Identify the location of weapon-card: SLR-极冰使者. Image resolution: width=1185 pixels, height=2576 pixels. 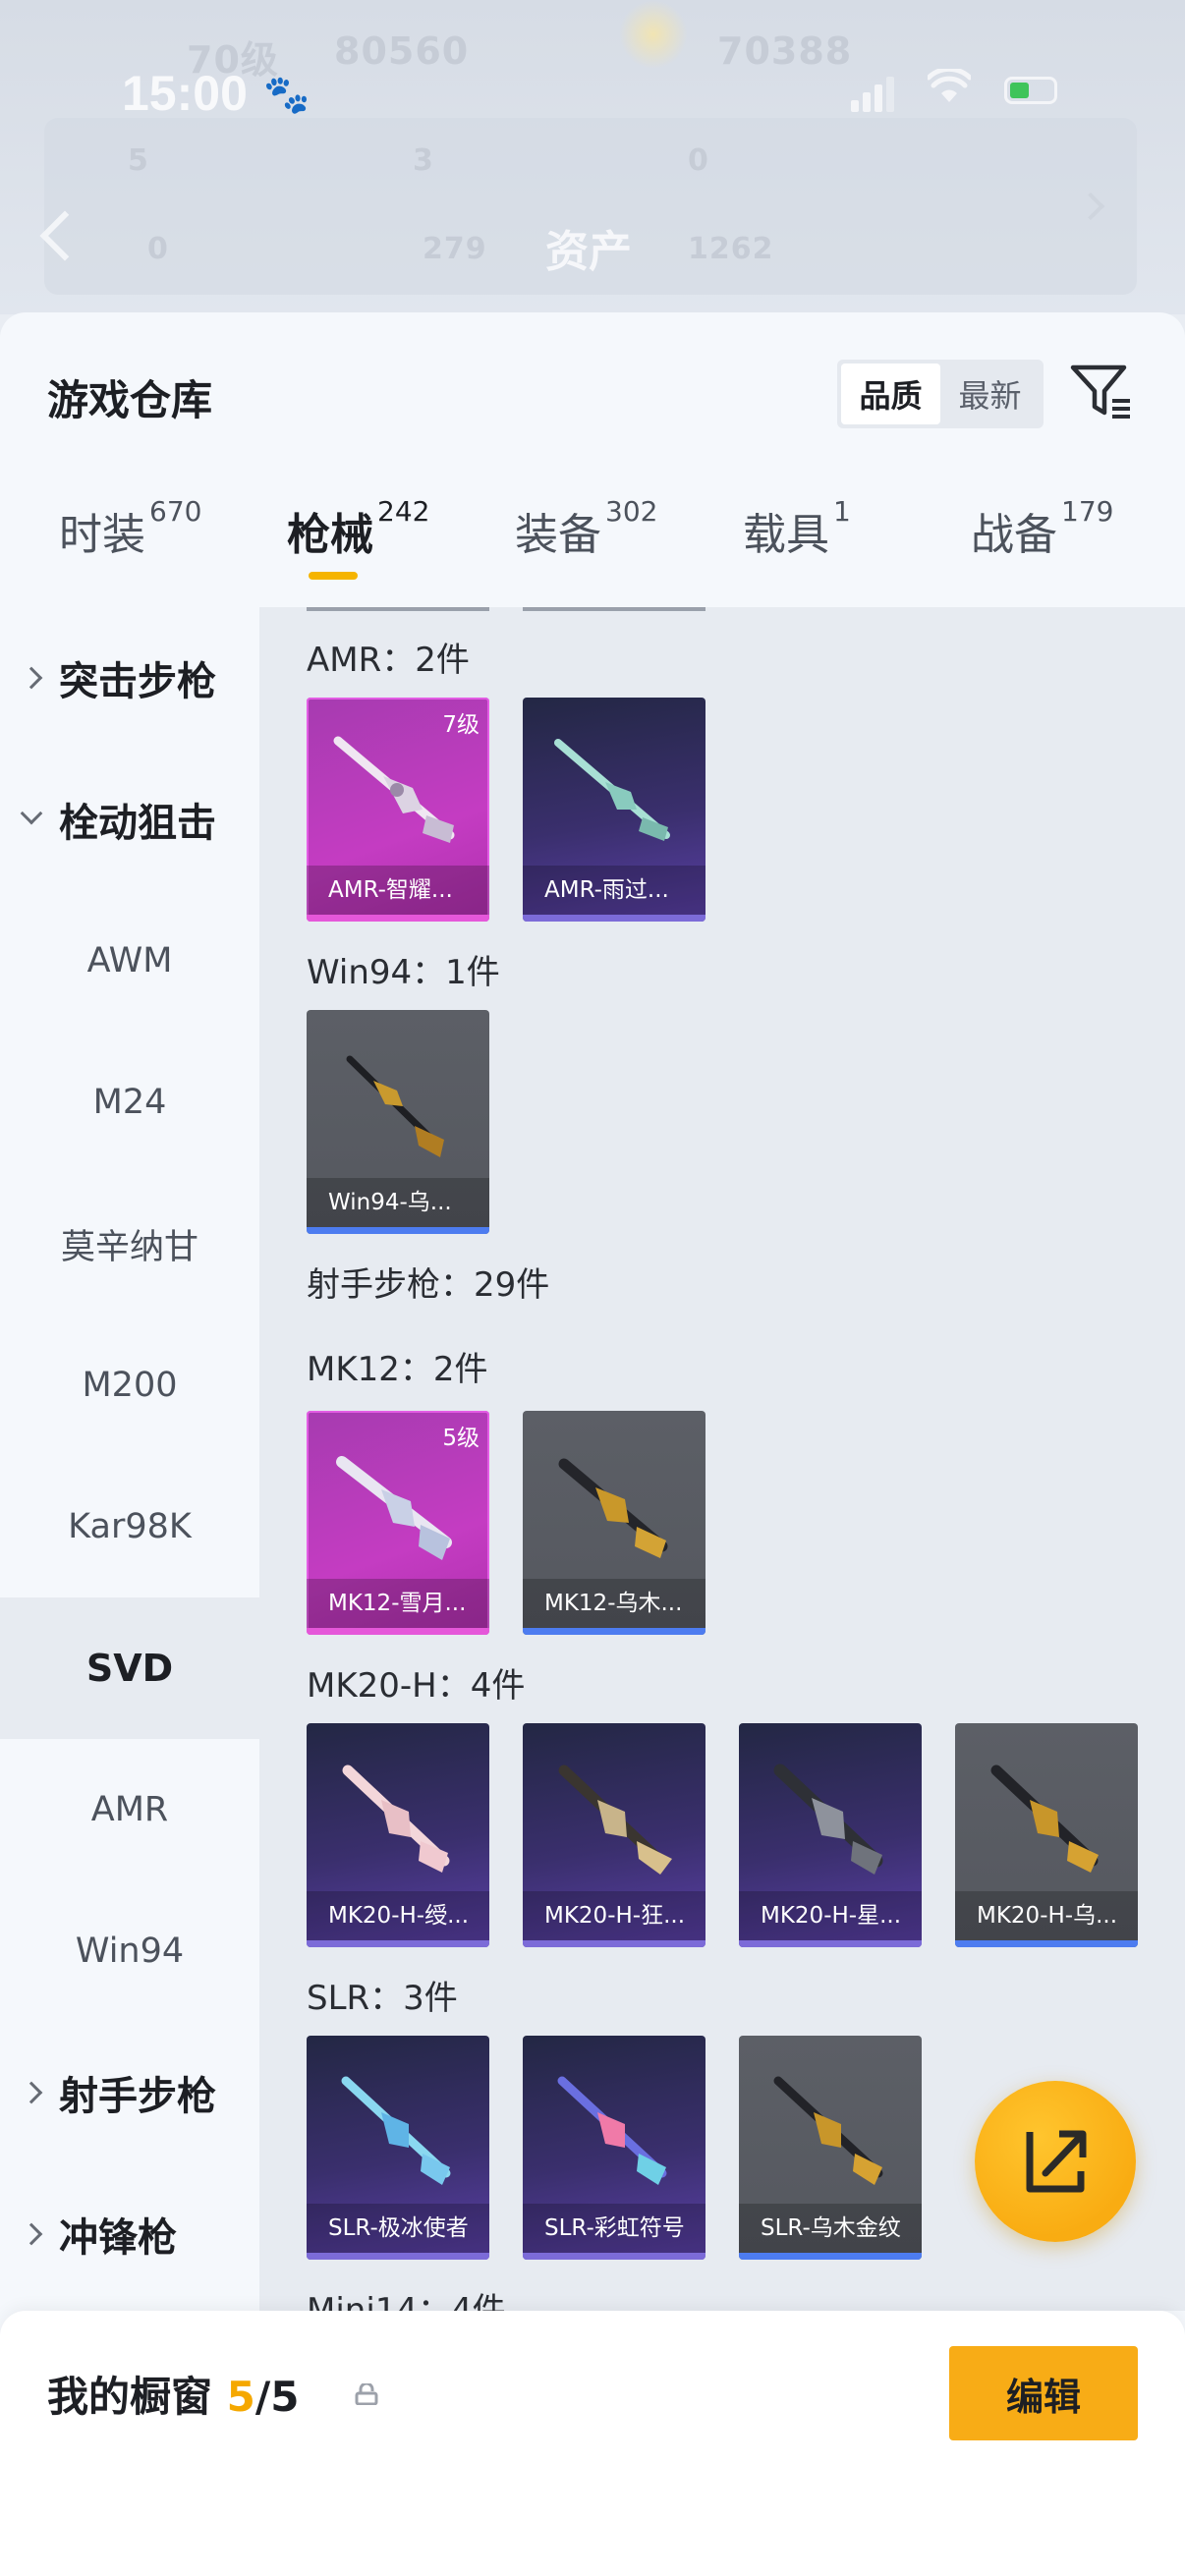
(398, 2148).